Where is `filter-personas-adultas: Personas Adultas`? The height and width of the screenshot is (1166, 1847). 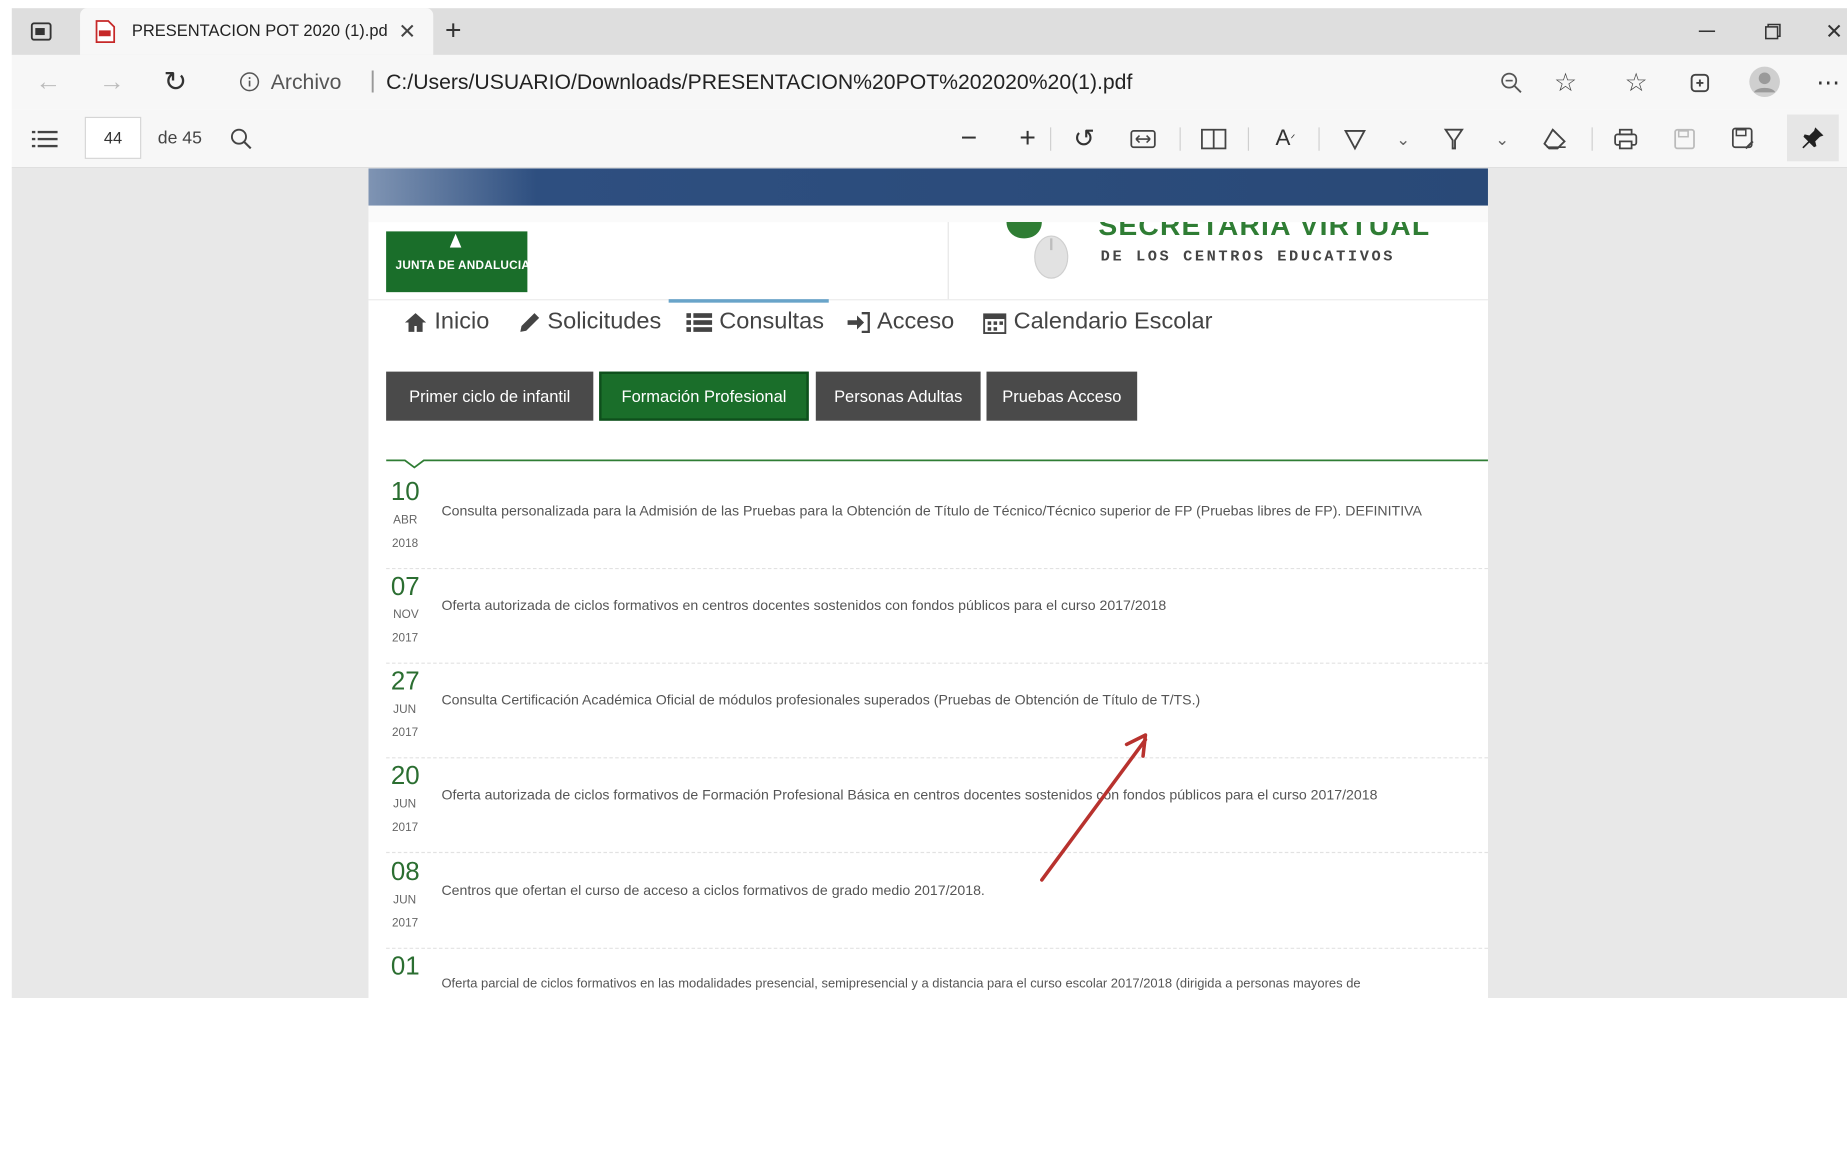
filter-personas-adultas: Personas Adultas is located at coordinates (898, 396).